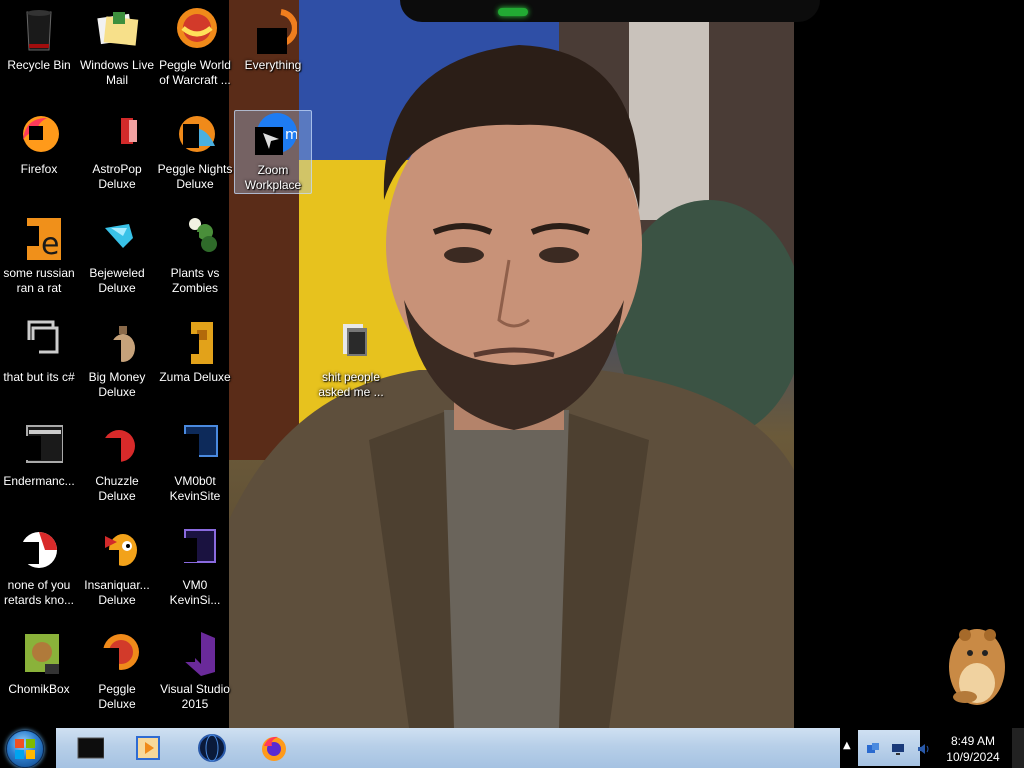 The width and height of the screenshot is (1024, 768). Describe the element at coordinates (117, 134) in the screenshot. I see `astropop-icon` at that location.